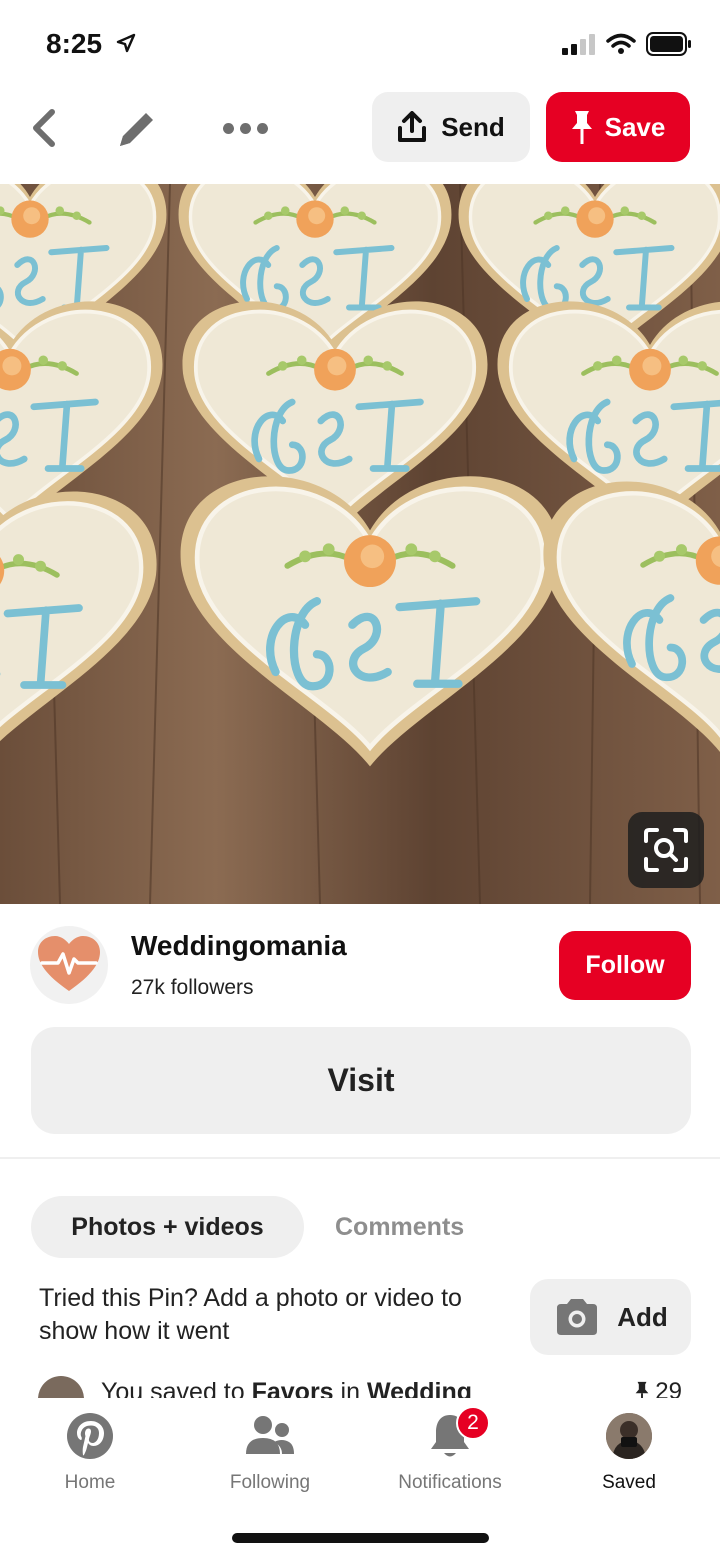 The height and width of the screenshot is (1558, 720). Describe the element at coordinates (360, 44) in the screenshot. I see `status-bar: 8:25` at that location.